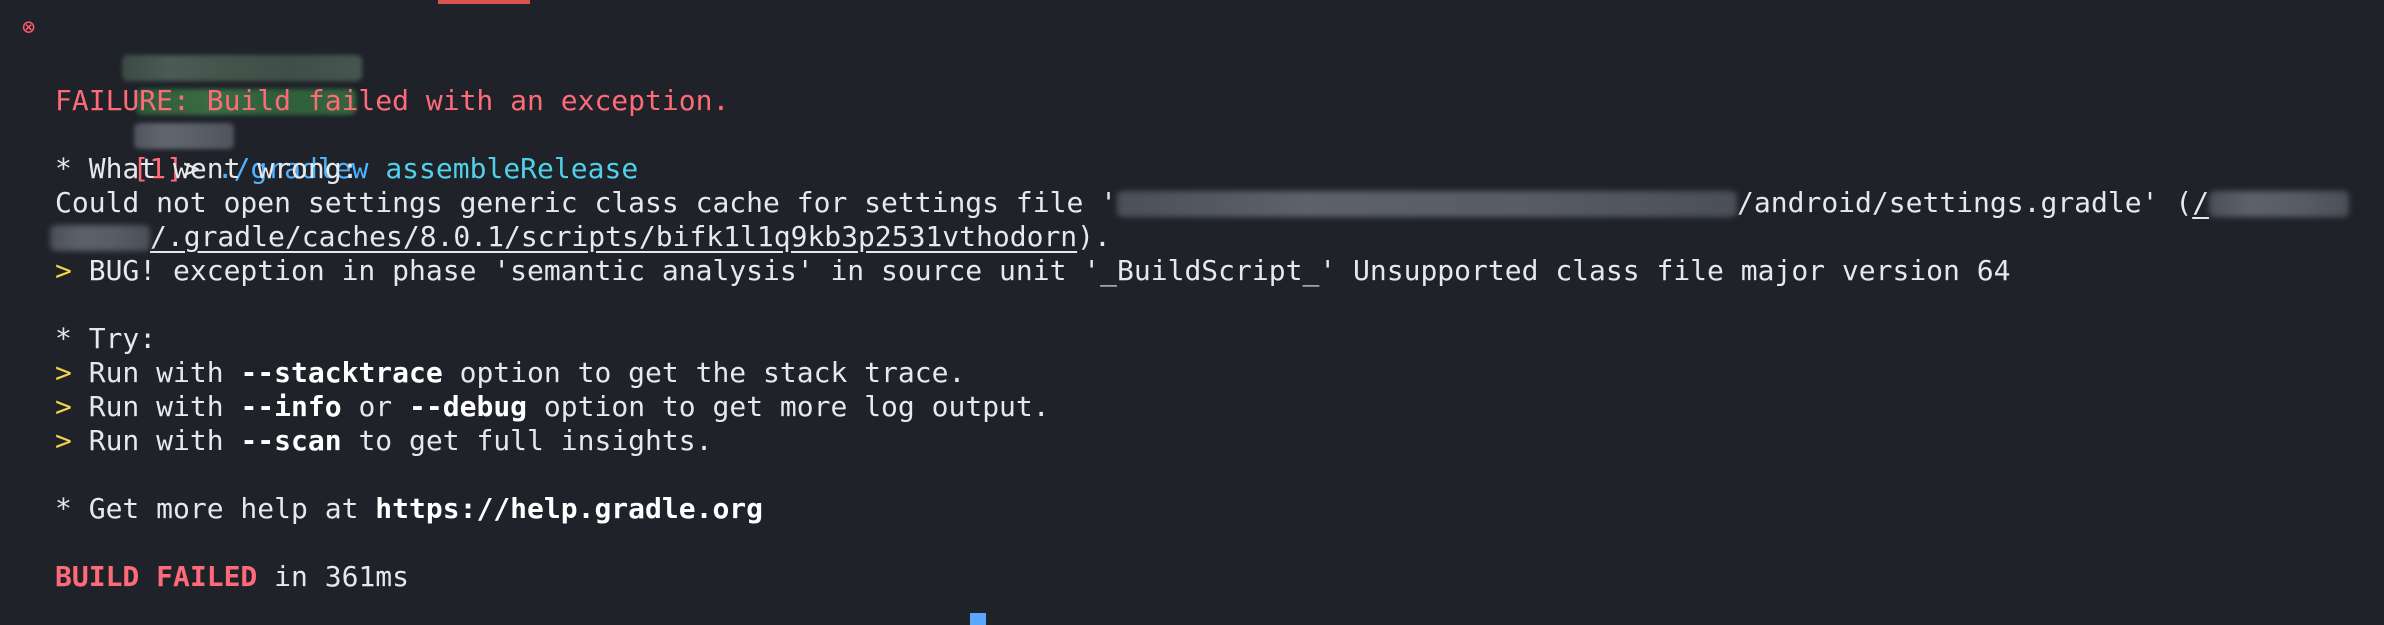 Image resolution: width=2384 pixels, height=625 pixels. What do you see at coordinates (207, 168) in the screenshot?
I see `what-went-wrong-header: * What went wrong:` at bounding box center [207, 168].